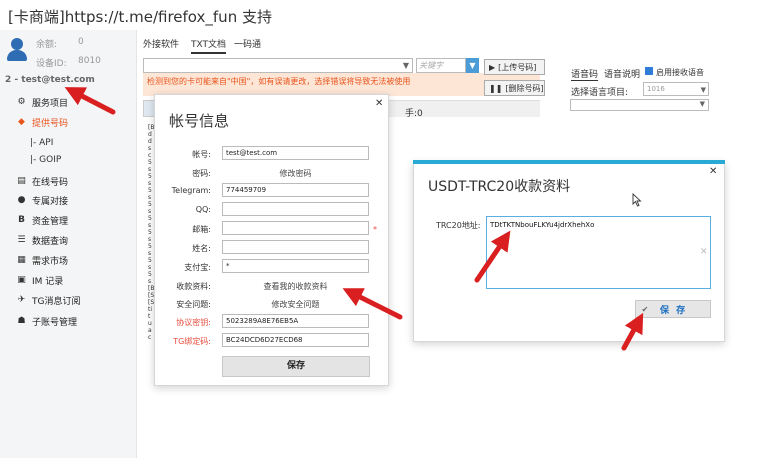 Image resolution: width=768 pixels, height=458 pixels. I want to click on badge-icon: ●, so click(21, 200).